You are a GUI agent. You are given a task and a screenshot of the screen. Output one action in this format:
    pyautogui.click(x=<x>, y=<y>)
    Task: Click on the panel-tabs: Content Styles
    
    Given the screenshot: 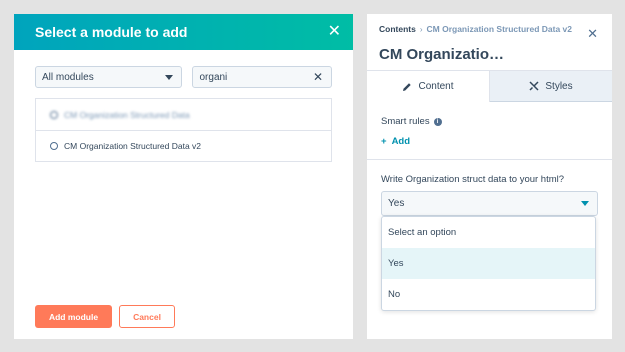 What is the action you would take?
    pyautogui.click(x=489, y=86)
    